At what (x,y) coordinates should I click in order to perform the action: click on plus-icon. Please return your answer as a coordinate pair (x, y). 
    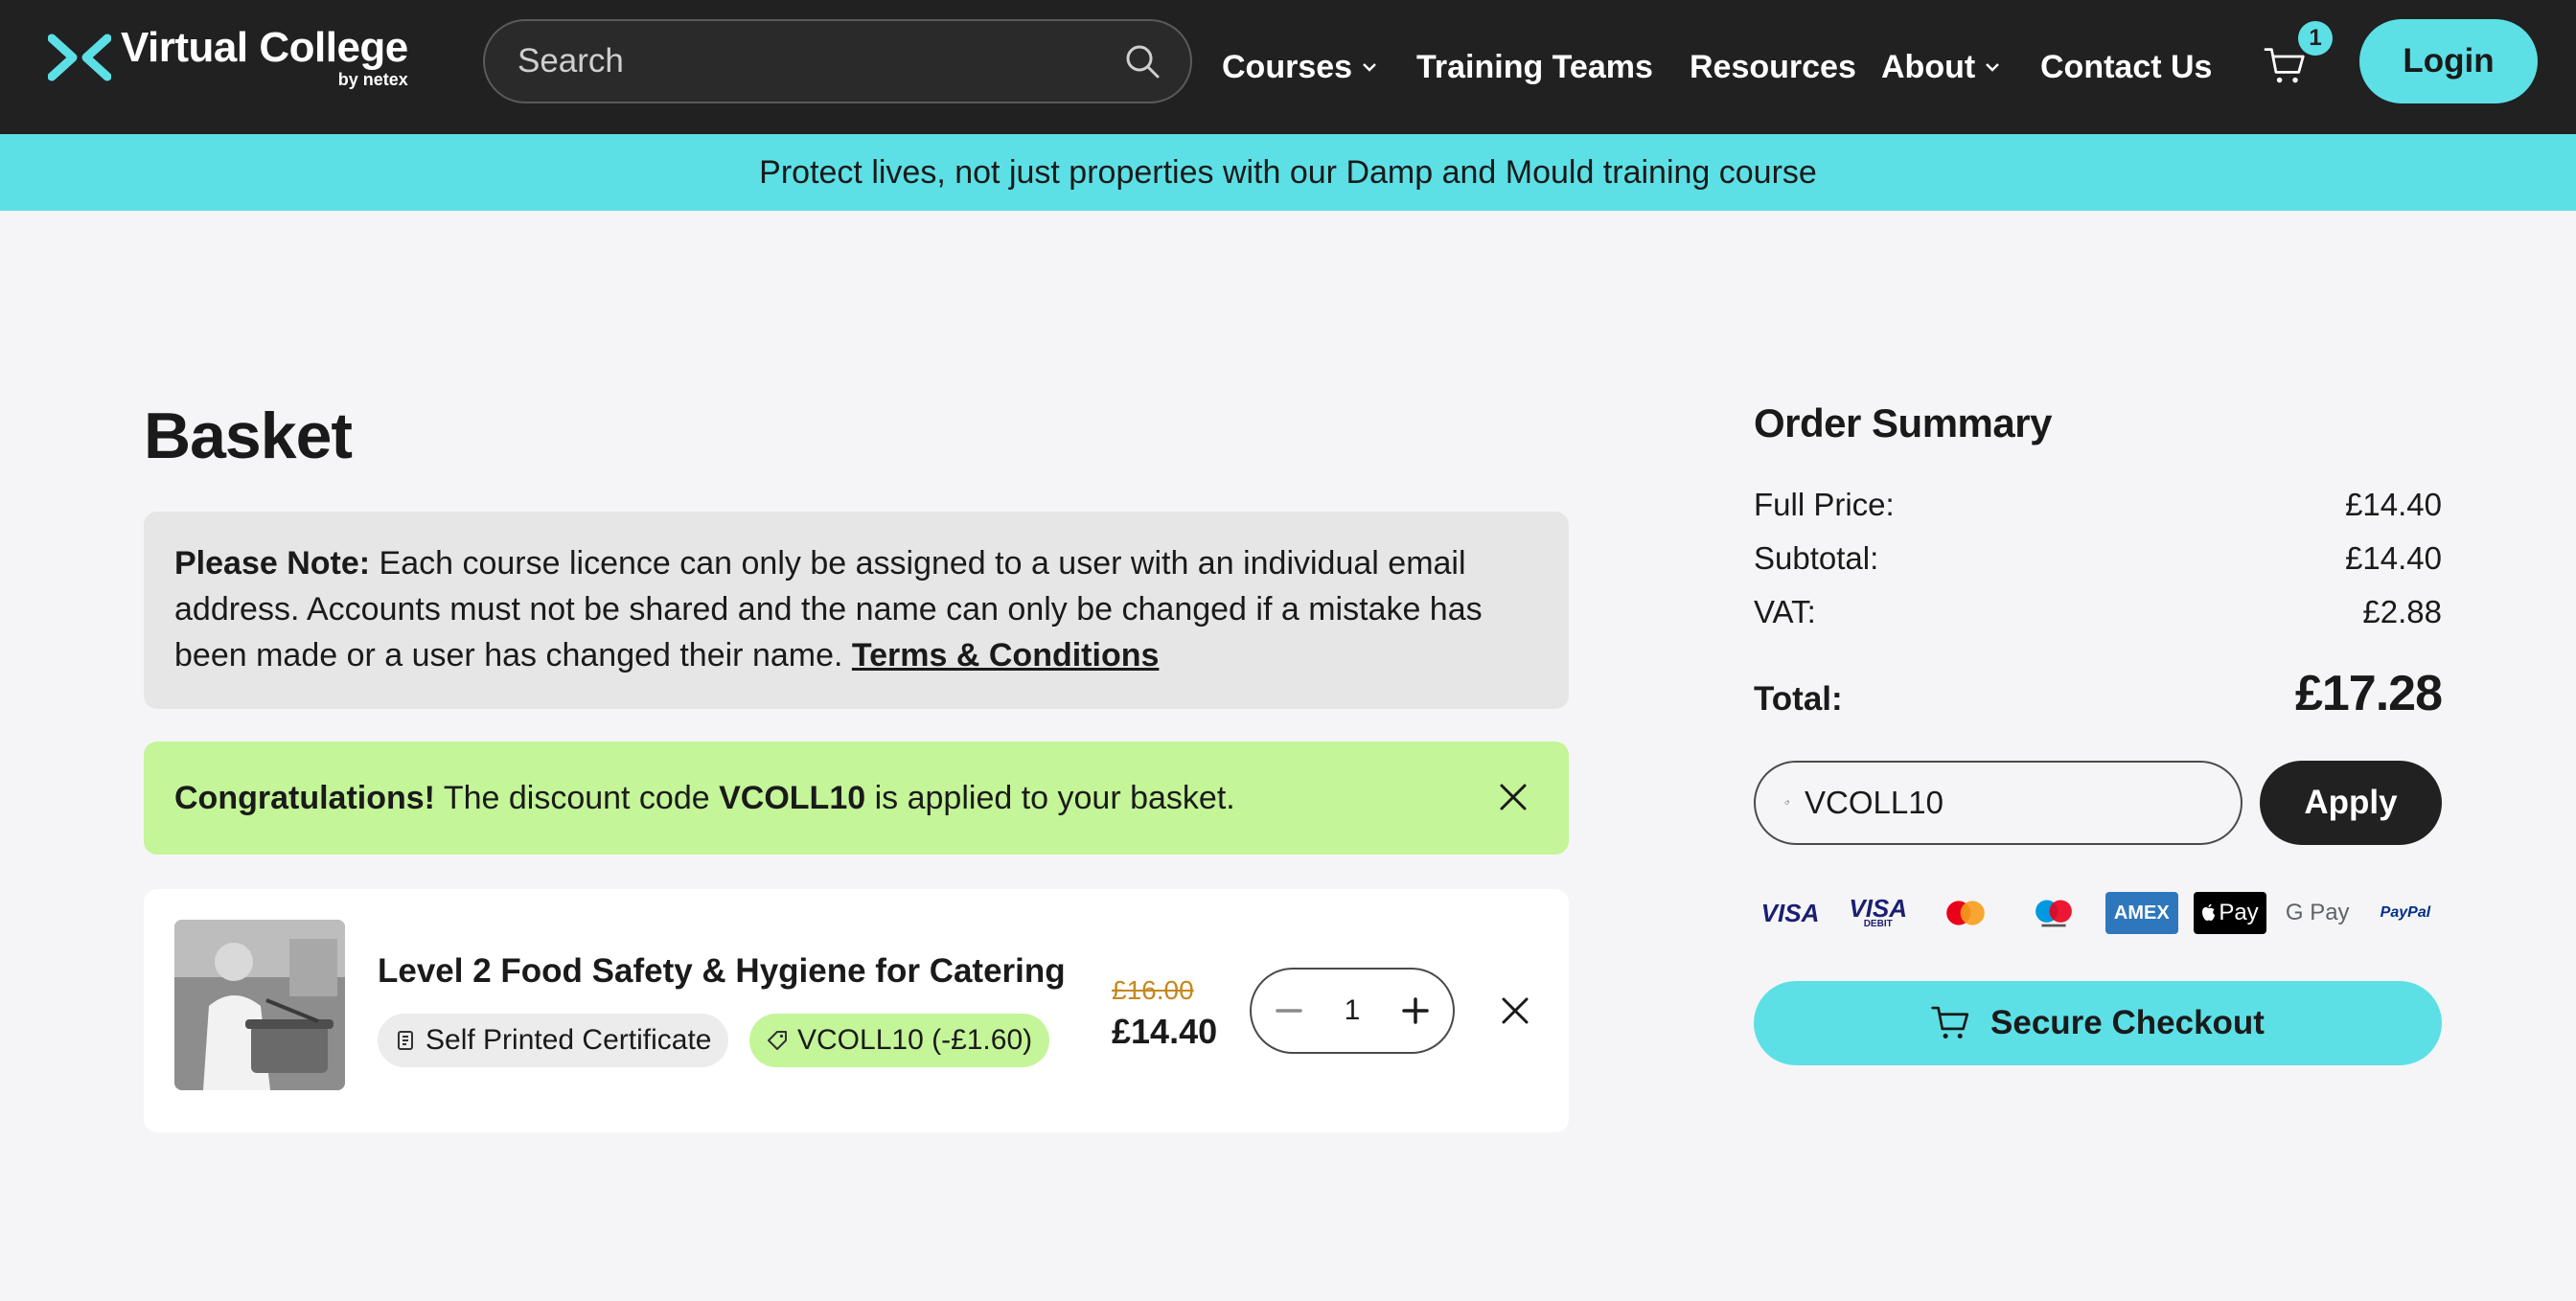
    Looking at the image, I should click on (1415, 1010).